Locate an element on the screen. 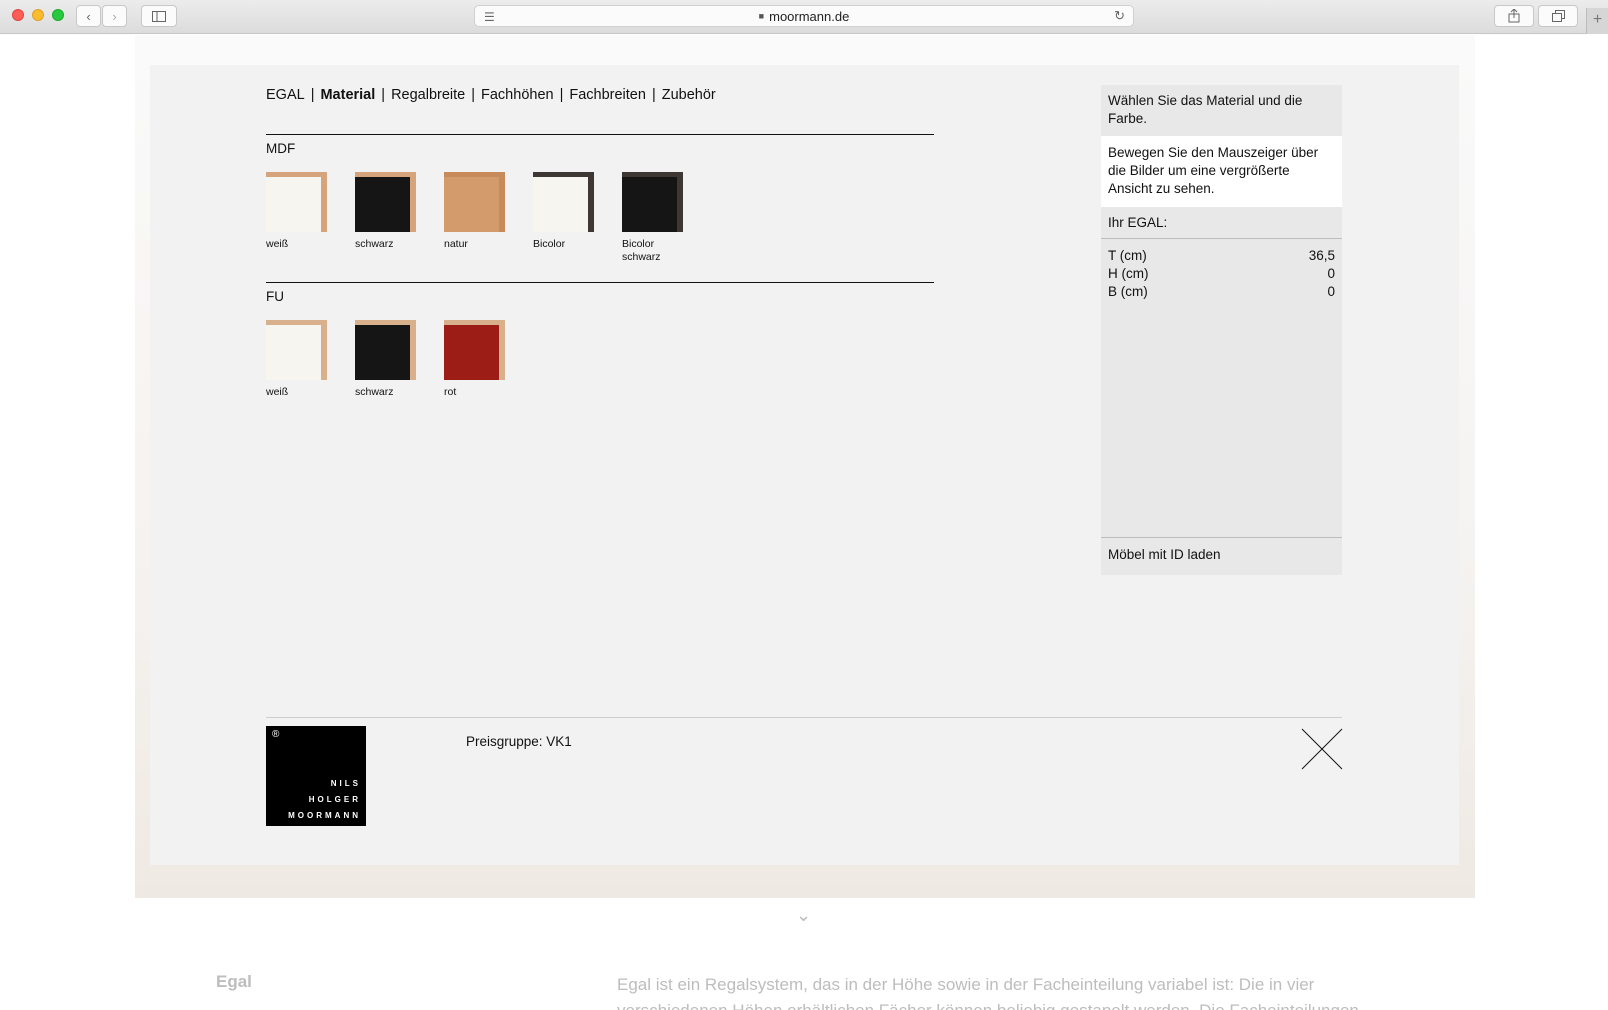 Image resolution: width=1608 pixels, height=1010 pixels. tabs-icon is located at coordinates (1558, 16).